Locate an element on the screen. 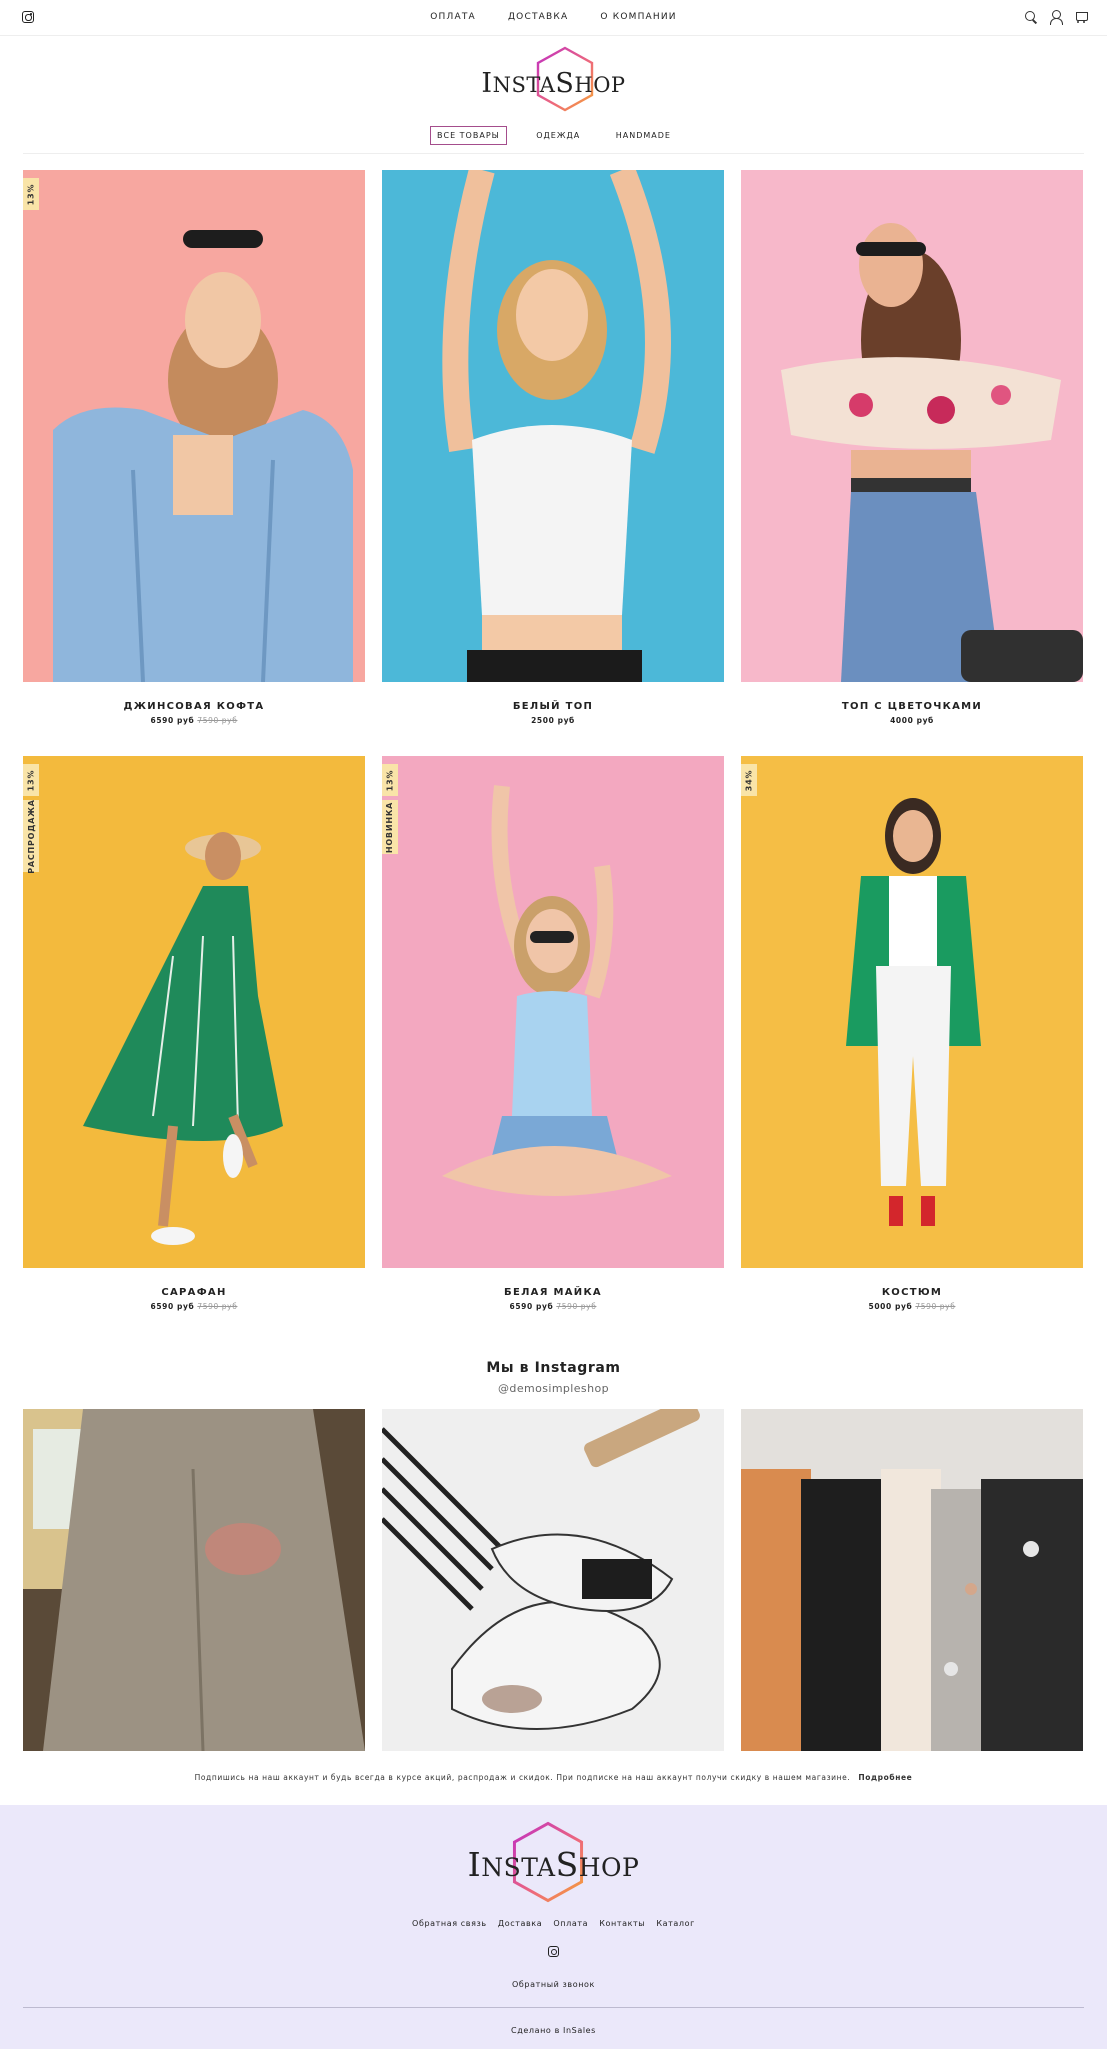 The width and height of the screenshot is (1107, 2049). site-logo: INSTASHOP is located at coordinates (554, 81).